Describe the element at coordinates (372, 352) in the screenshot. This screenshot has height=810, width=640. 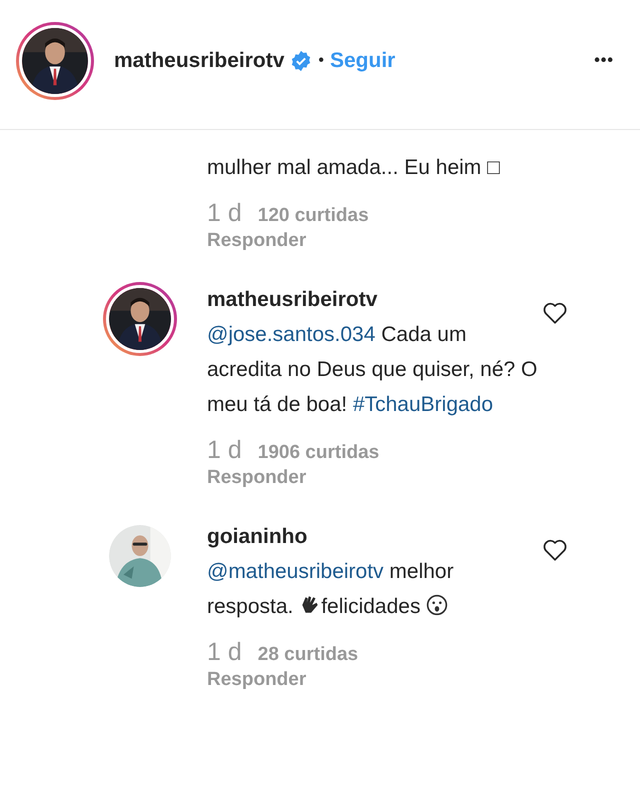
I see `comment-text: matheusribeirotv @jose.santos.034 Cada um acredita no Deus que quiser, né? O meu tá de boa! #TchauBrigado` at that location.